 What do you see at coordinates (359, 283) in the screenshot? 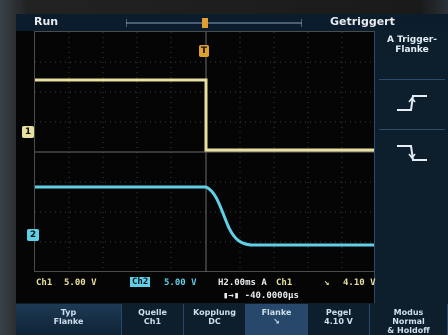
I see `trigger-level-readout: 4.10 V` at bounding box center [359, 283].